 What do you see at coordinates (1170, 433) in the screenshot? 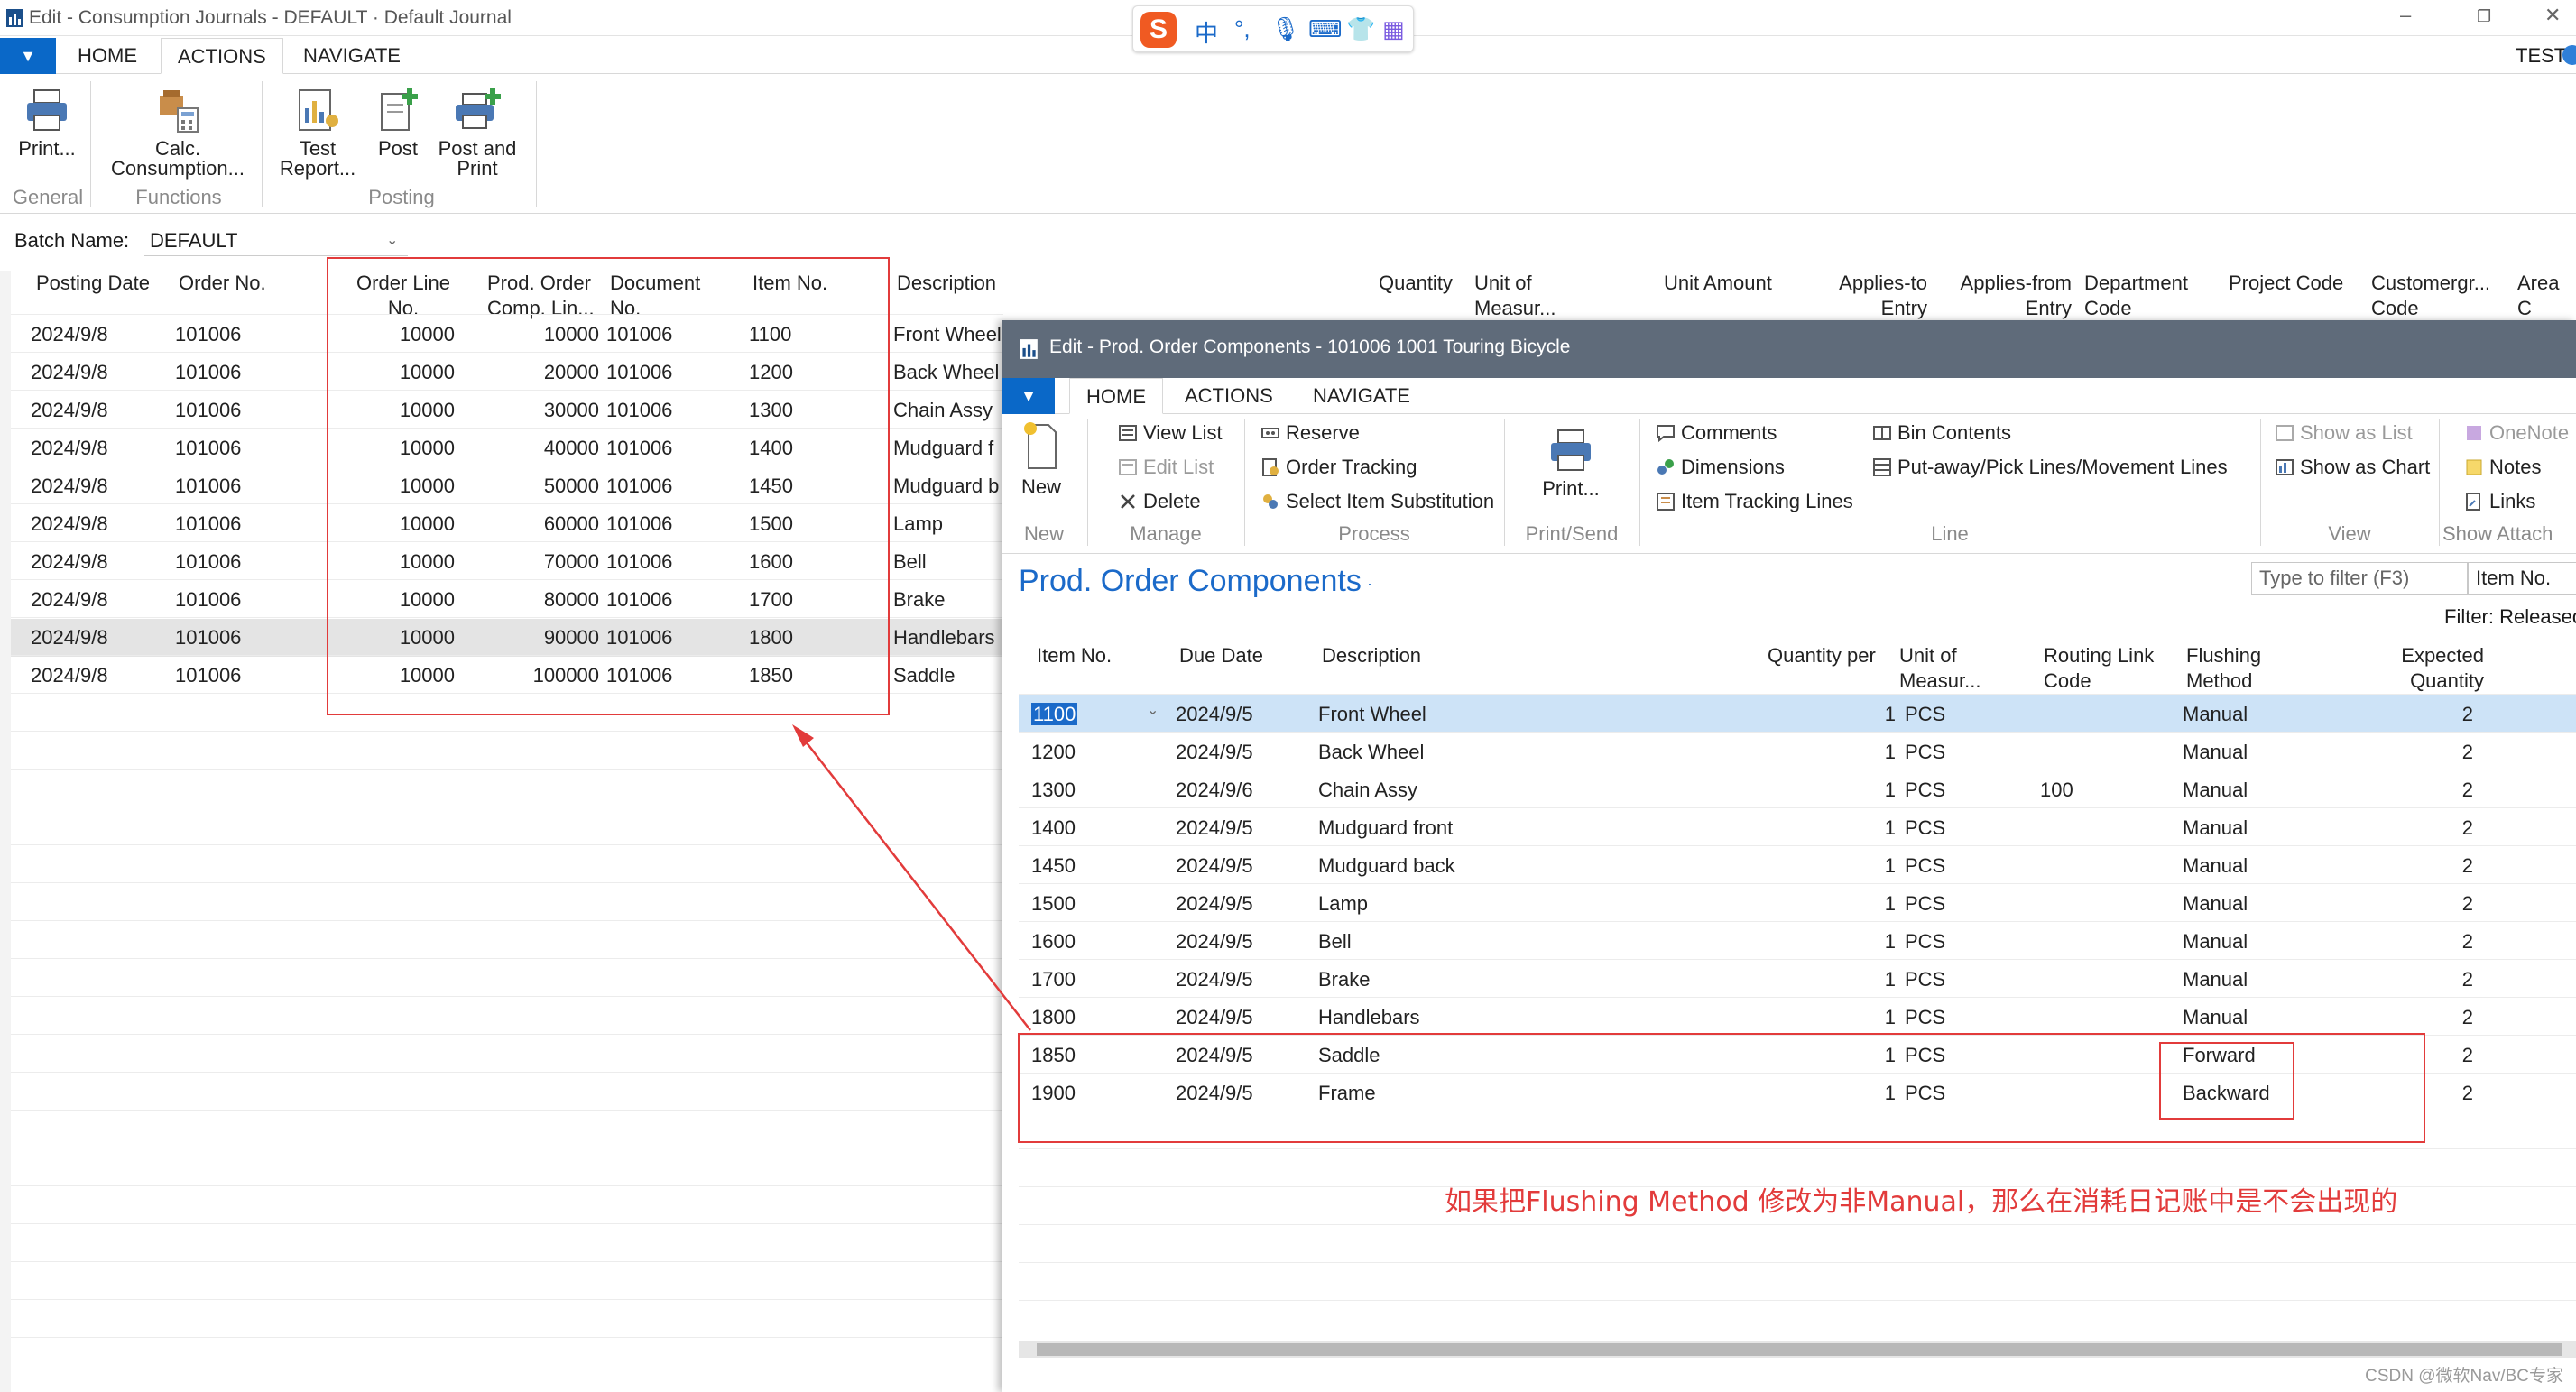
I see `view-list-button: View List` at bounding box center [1170, 433].